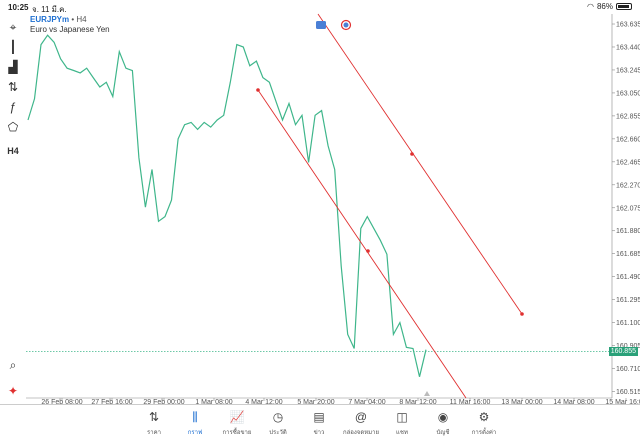  What do you see at coordinates (484, 433) in the screenshot?
I see `nav-label: การตั้งค่า` at bounding box center [484, 433].